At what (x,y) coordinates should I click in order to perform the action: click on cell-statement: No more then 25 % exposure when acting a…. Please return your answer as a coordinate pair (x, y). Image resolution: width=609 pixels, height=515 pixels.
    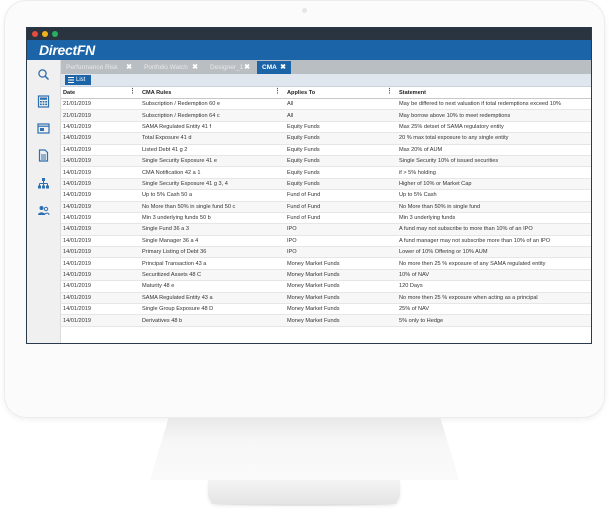
    Looking at the image, I should click on (494, 298).